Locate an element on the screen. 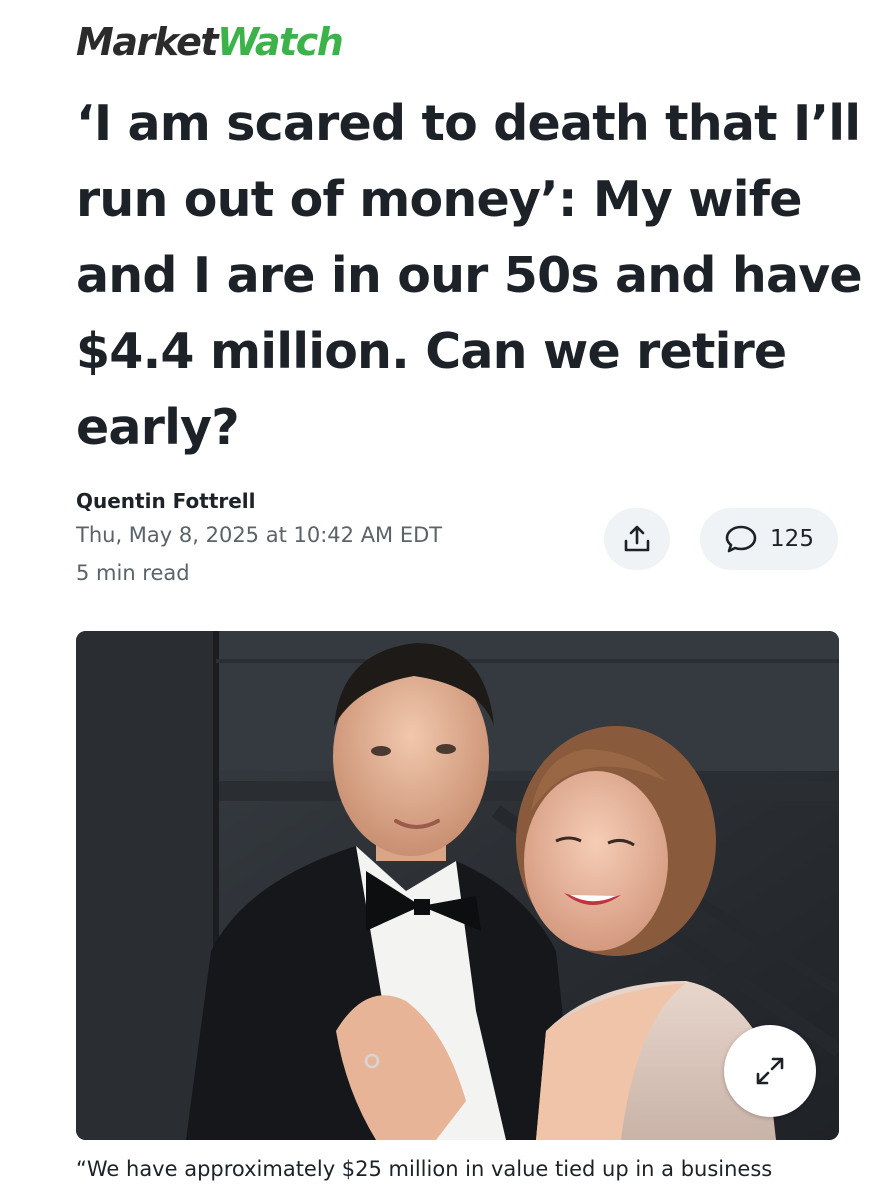 This screenshot has height=1200, width=885. share-button is located at coordinates (637, 539).